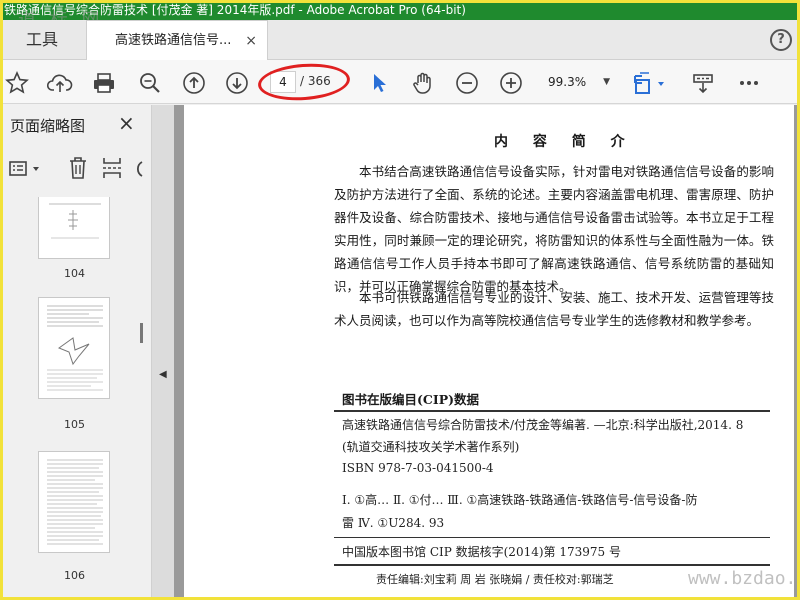  I want to click on cip-line-1: 高速铁路通信信号综合防雷技术/付茂金等编著. —北京:科学出版社,2014. 8, so click(543, 425).